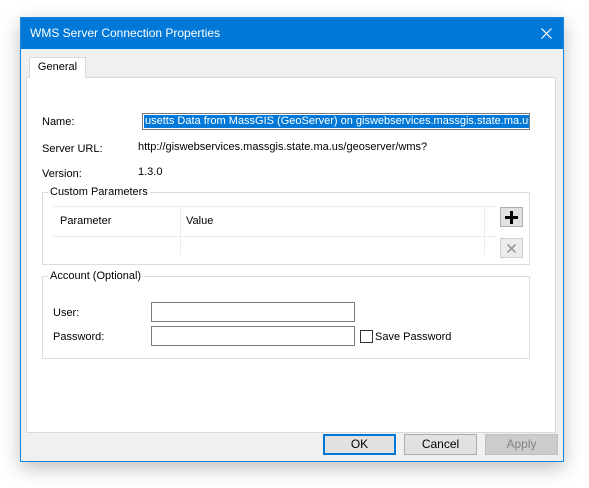 This screenshot has height=488, width=589. What do you see at coordinates (150, 172) in the screenshot?
I see `version-value: 1.3.0` at bounding box center [150, 172].